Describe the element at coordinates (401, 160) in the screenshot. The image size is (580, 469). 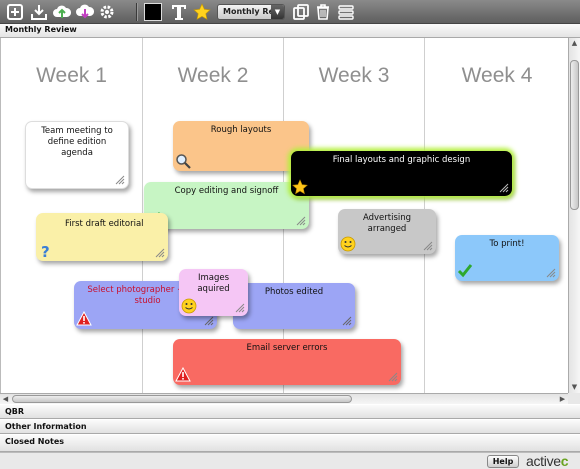
I see `note-text: Final layouts and graphic design` at that location.